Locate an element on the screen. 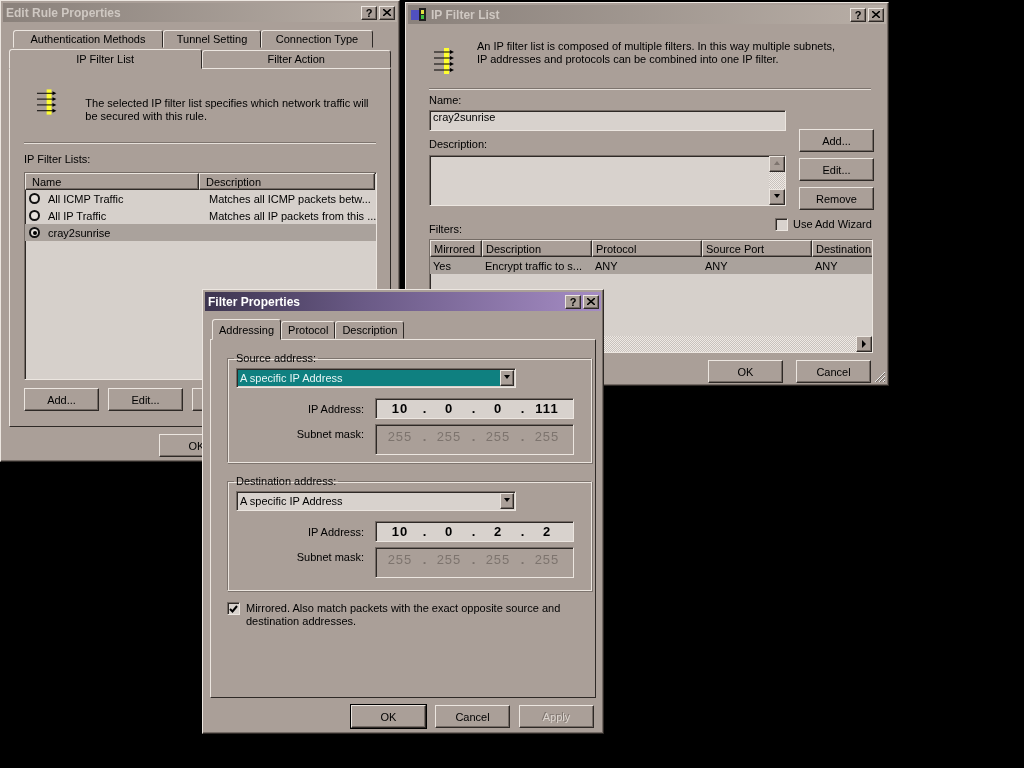 This screenshot has width=1024, height=768. column-header: Name is located at coordinates (112, 181).